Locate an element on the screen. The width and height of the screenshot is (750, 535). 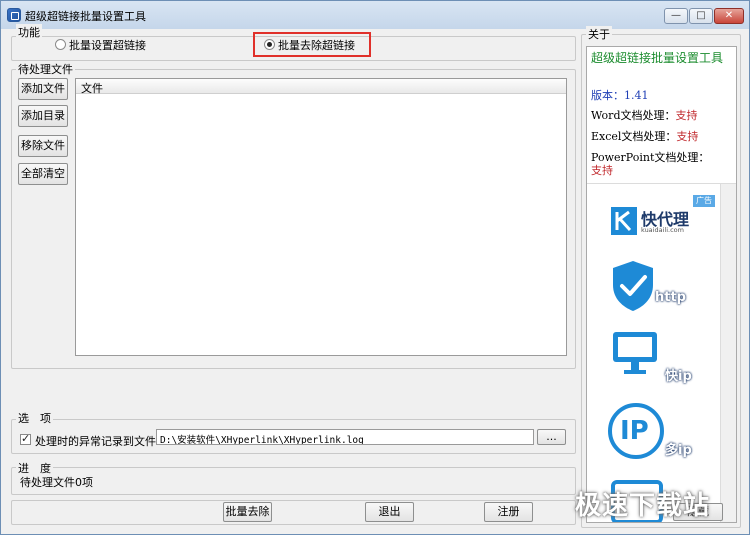
add-directory-button: 添加目录 is located at coordinates (43, 116).